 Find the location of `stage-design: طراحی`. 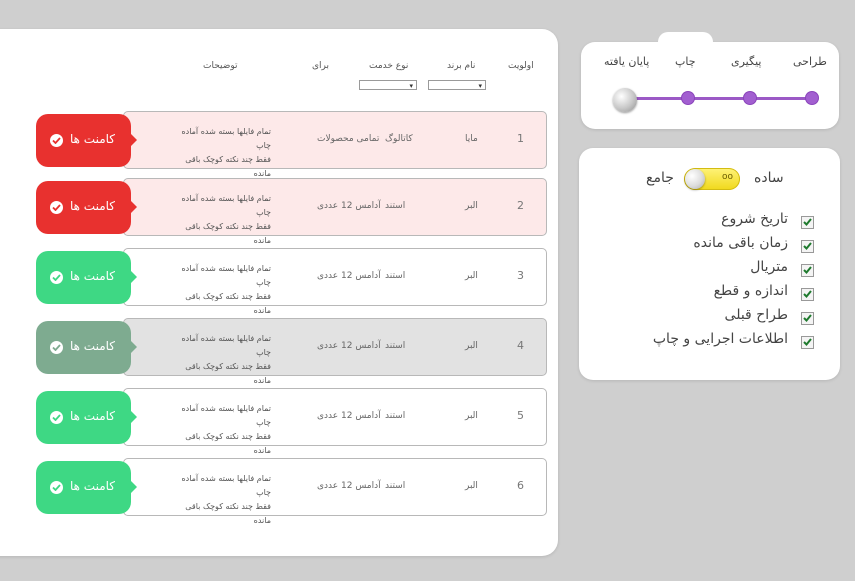

stage-design: طراحی is located at coordinates (810, 61).